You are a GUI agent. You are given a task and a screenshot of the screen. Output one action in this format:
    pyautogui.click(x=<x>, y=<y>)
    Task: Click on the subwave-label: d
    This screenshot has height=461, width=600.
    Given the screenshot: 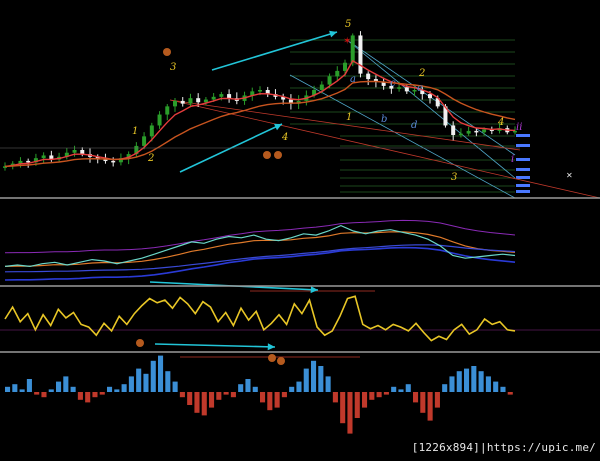 What is the action you would take?
    pyautogui.click(x=414, y=125)
    